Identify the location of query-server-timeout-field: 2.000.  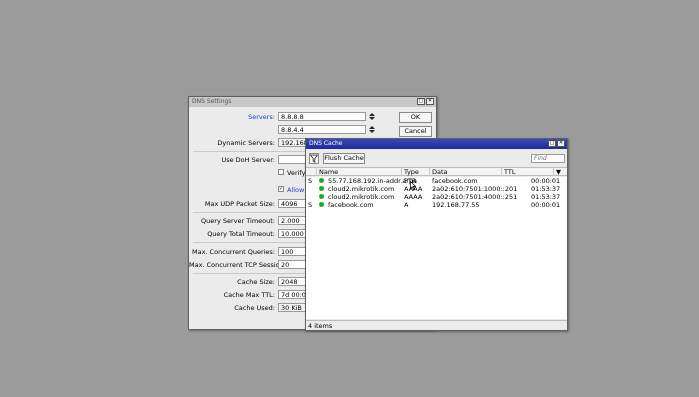
(293, 220).